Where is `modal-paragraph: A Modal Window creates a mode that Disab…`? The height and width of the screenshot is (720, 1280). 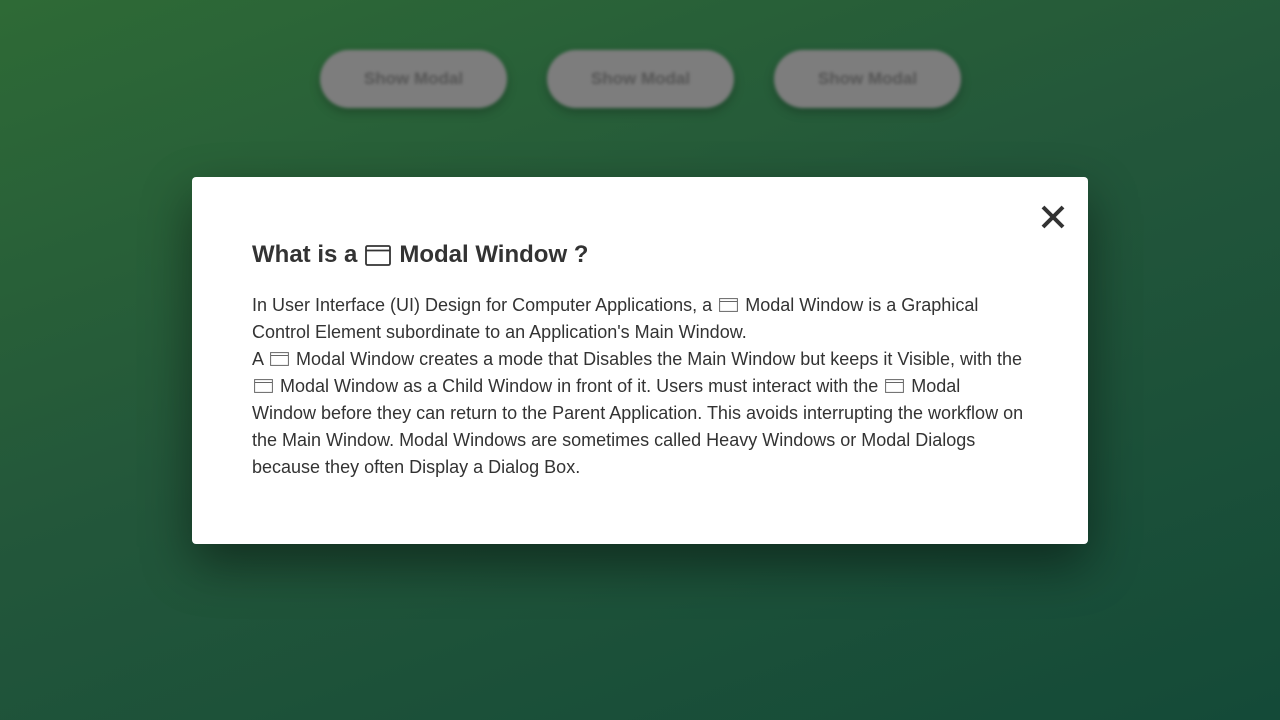 modal-paragraph: A Modal Window creates a mode that Disab… is located at coordinates (640, 413).